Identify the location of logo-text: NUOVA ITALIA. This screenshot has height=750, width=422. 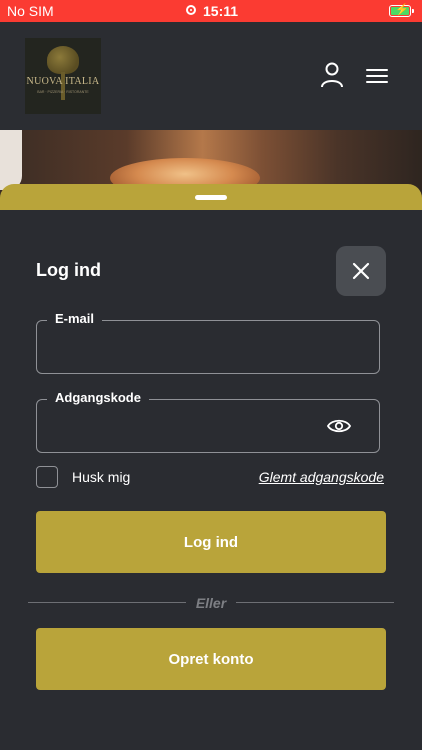
(63, 81).